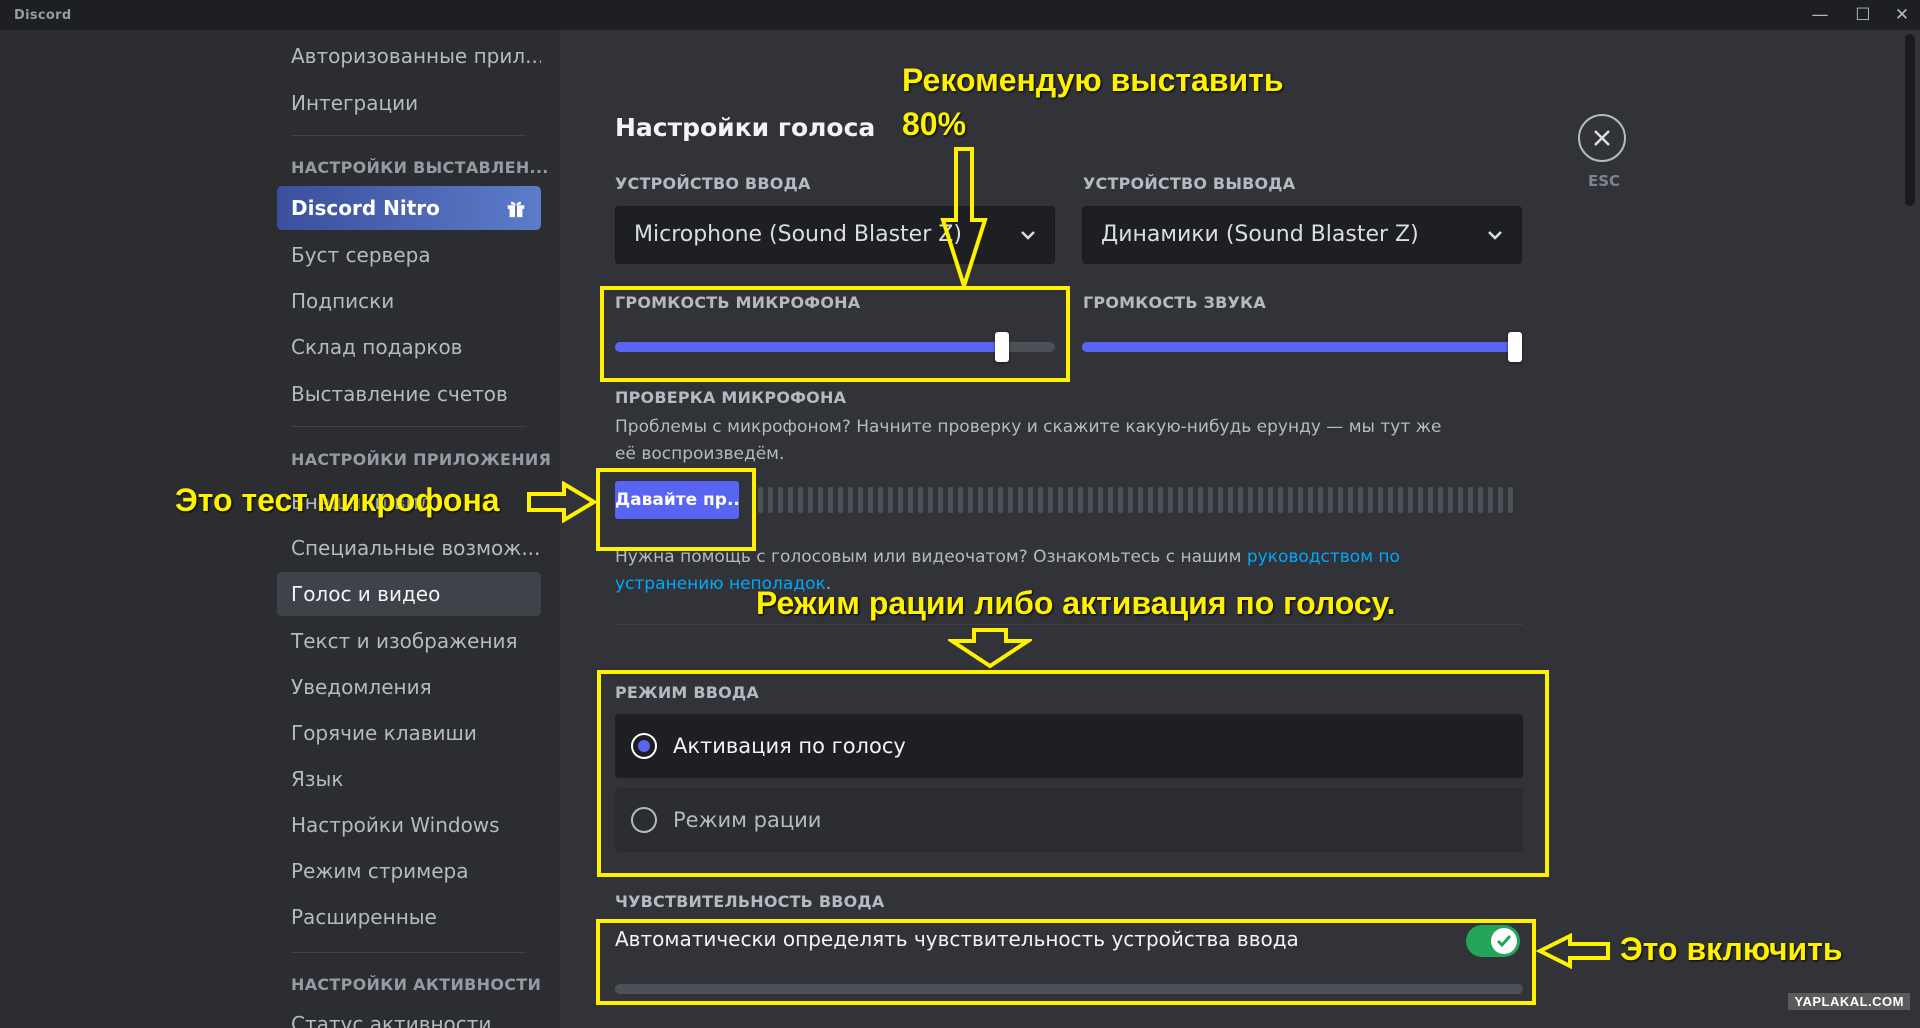  I want to click on sidebar-item-language: Язык, so click(409, 779).